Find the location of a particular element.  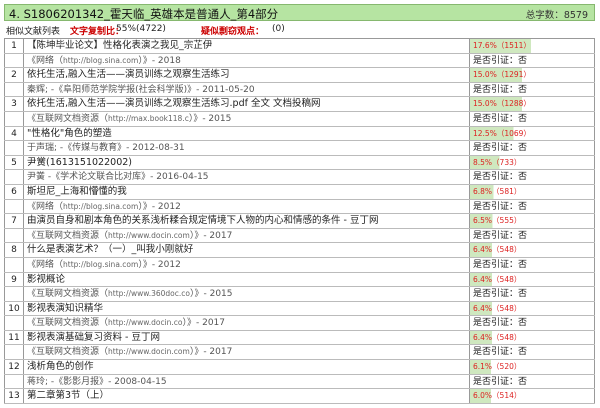

document-title-link: 尹黉(1613151022002) is located at coordinates (247, 162).